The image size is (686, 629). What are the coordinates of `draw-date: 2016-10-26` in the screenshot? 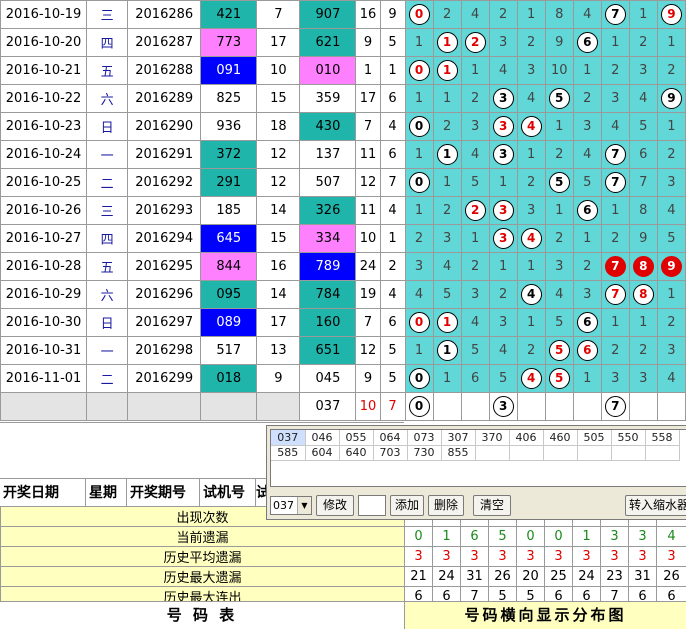 It's located at (44, 210).